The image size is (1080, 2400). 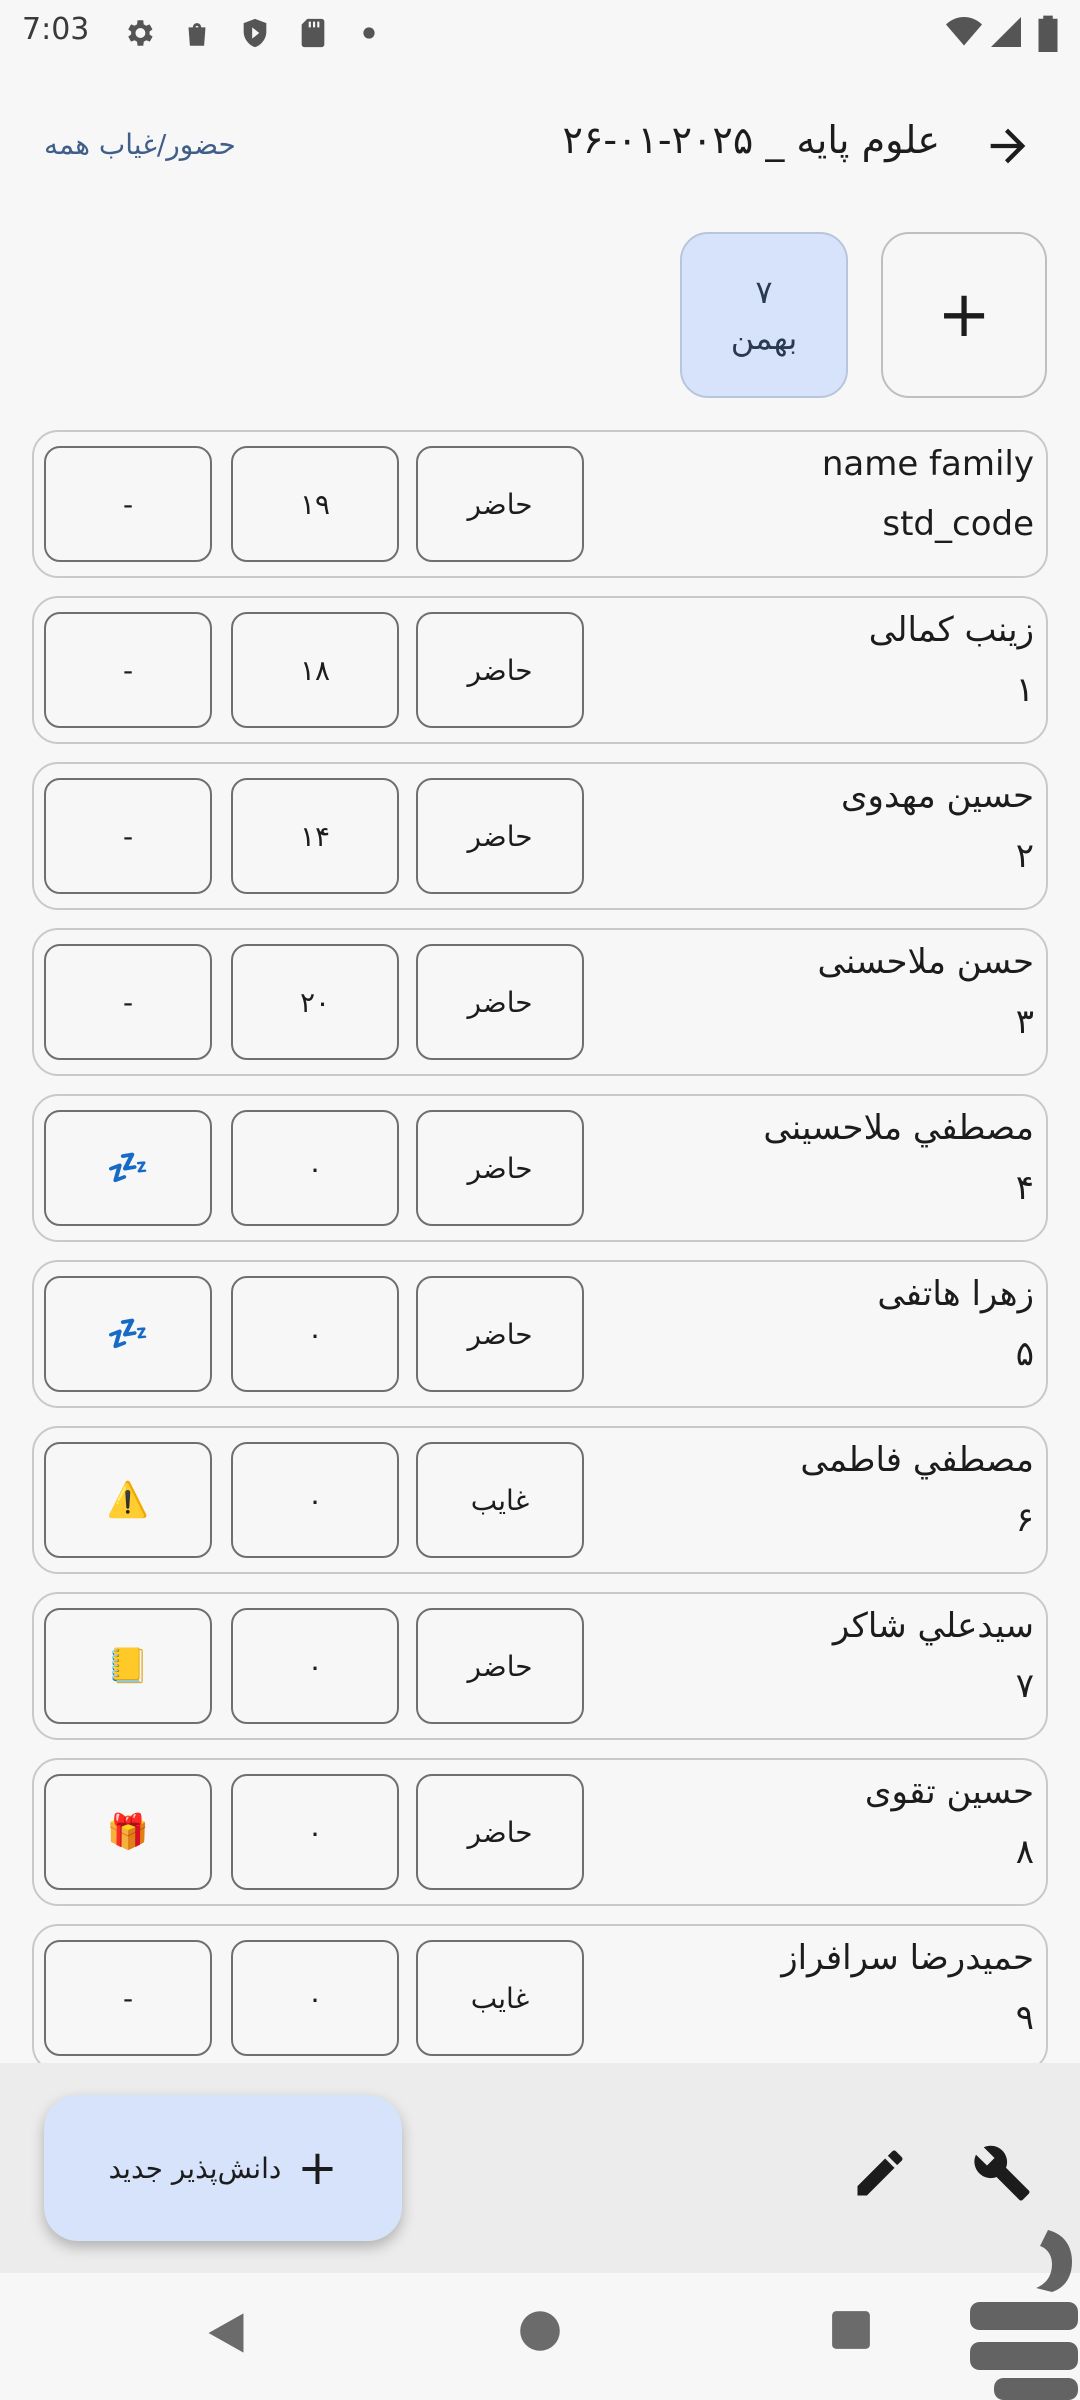 I want to click on recents-icon, so click(x=851, y=2330).